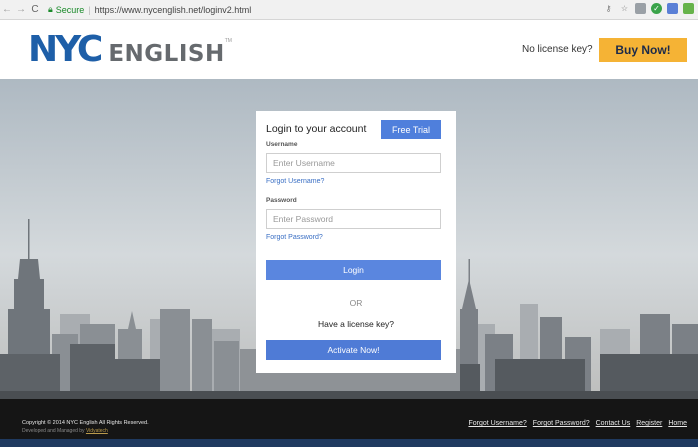 The width and height of the screenshot is (698, 447). I want to click on site-header: NYC ENGLISH TM No license key? Buy Now!, so click(349, 49).